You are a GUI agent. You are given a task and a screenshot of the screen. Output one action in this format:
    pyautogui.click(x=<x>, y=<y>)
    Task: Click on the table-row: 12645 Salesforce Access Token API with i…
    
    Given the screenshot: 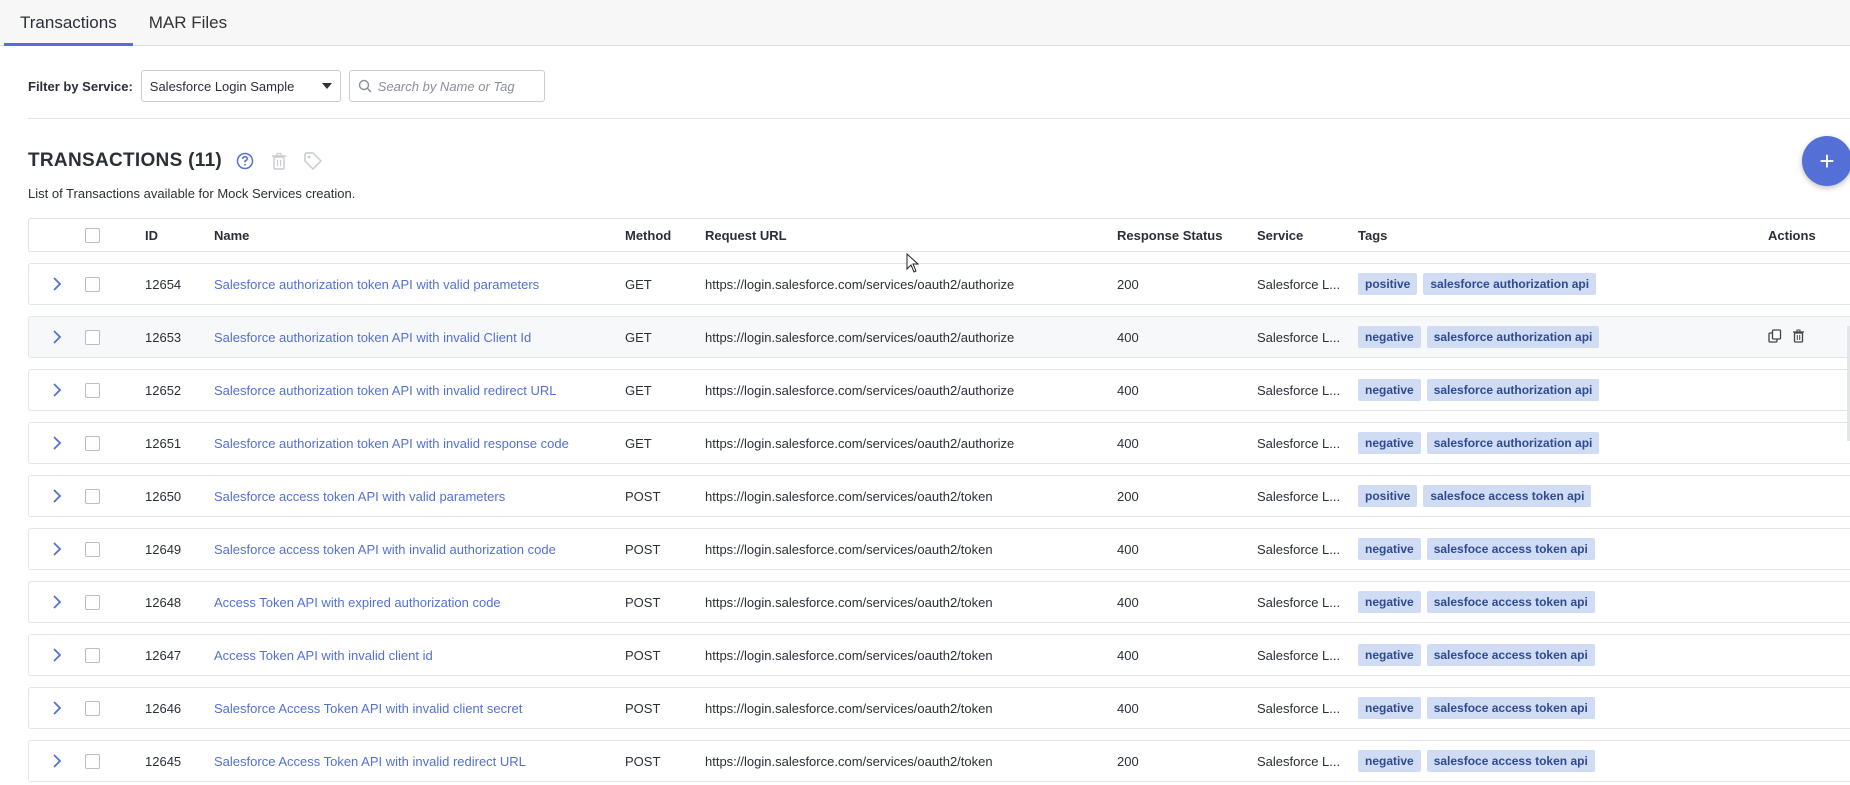 What is the action you would take?
    pyautogui.click(x=939, y=761)
    